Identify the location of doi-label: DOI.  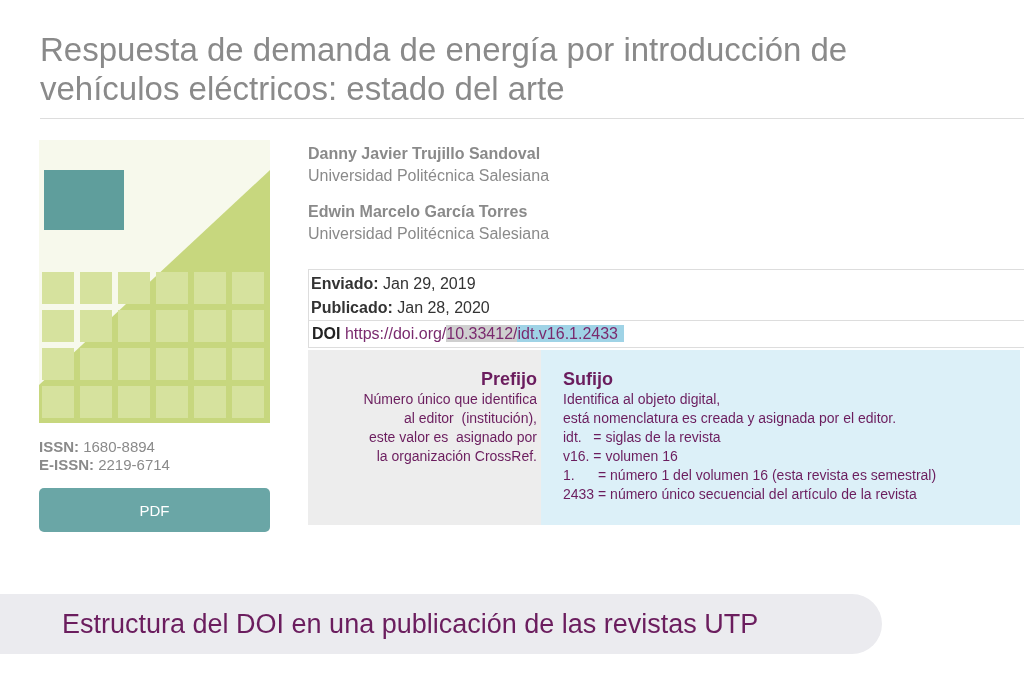
(326, 333).